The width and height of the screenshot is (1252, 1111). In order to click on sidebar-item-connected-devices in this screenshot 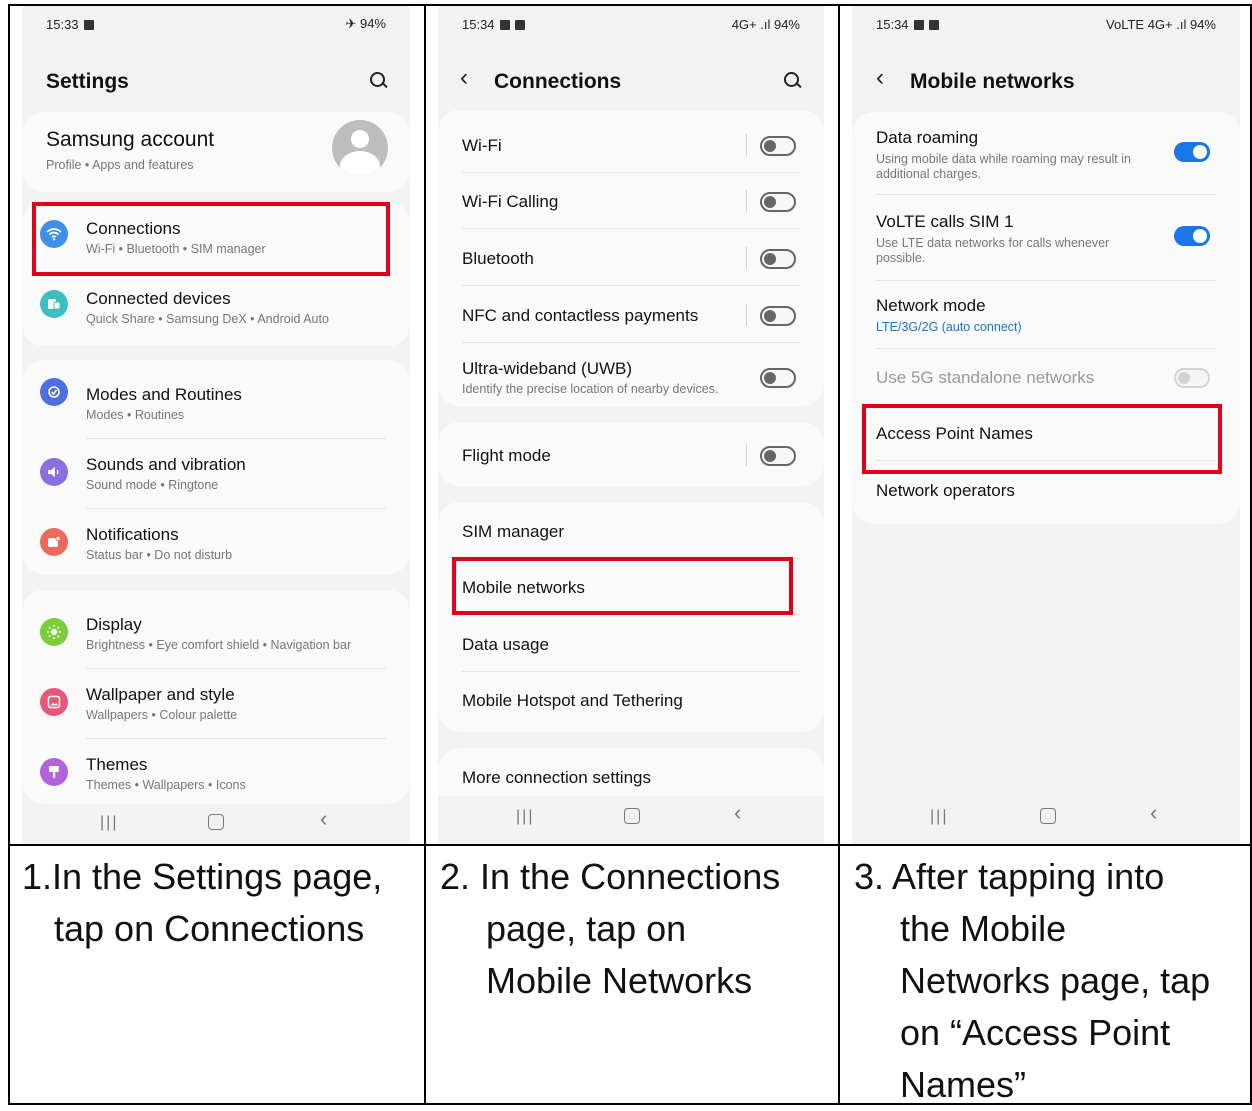, I will do `click(216, 307)`.